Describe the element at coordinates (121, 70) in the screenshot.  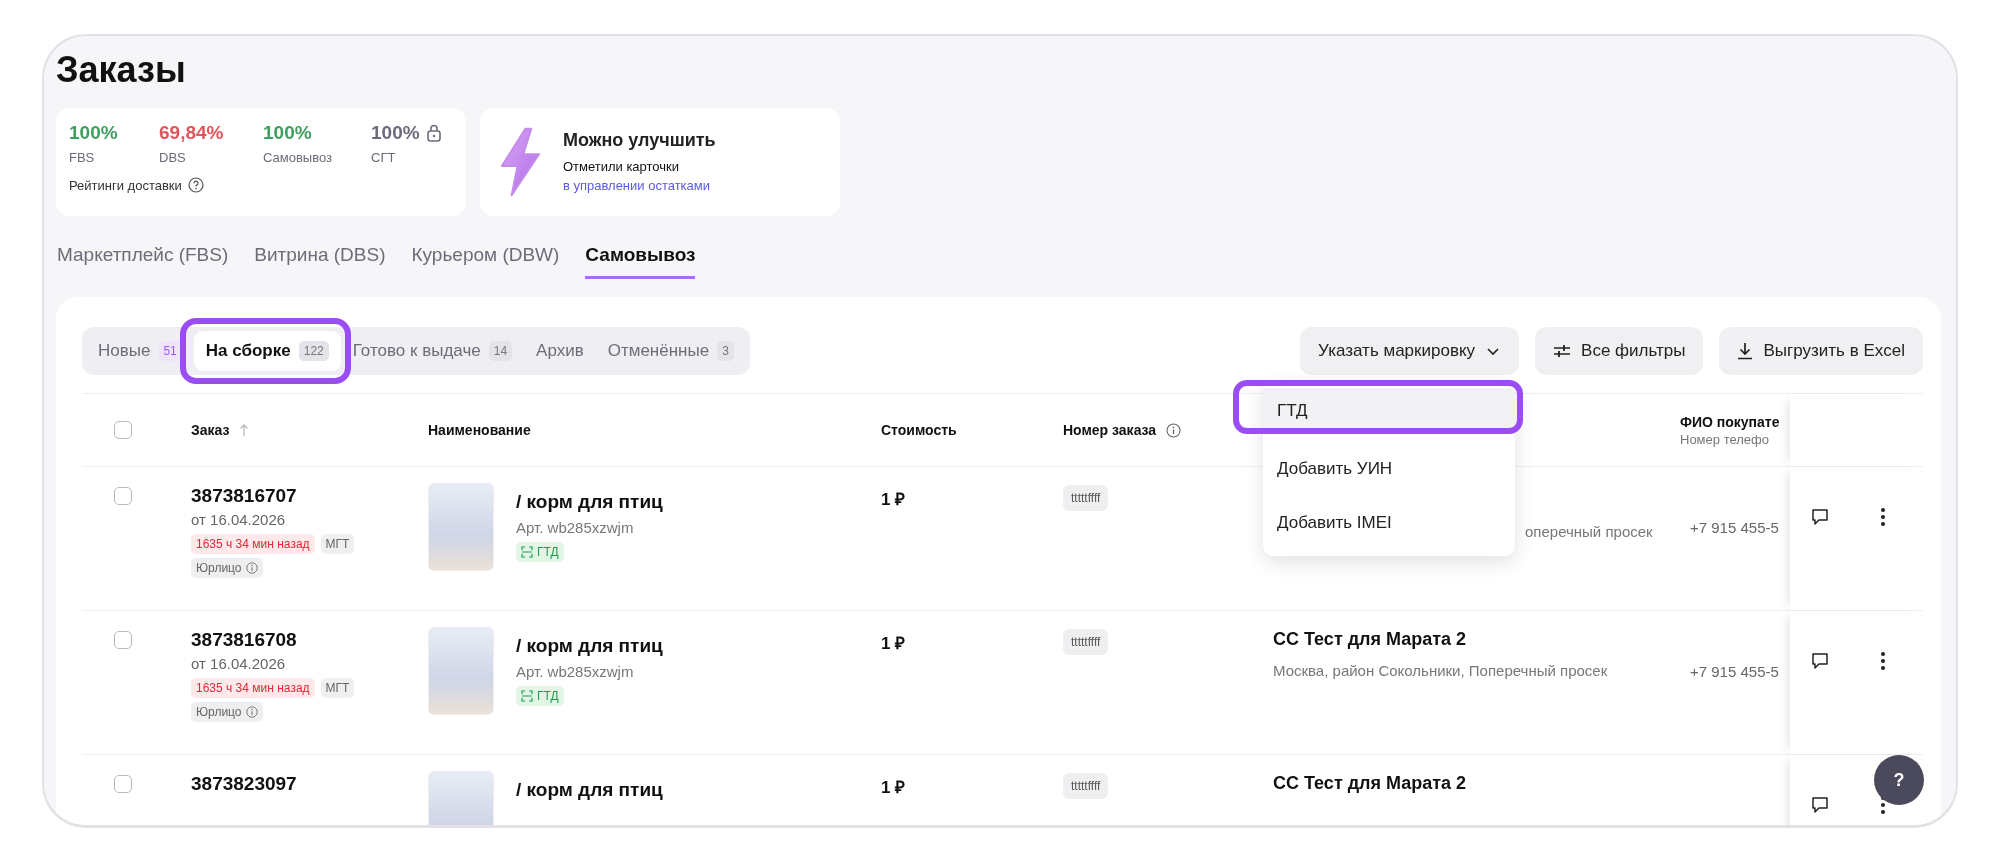
I see `page-title: Заказы` at that location.